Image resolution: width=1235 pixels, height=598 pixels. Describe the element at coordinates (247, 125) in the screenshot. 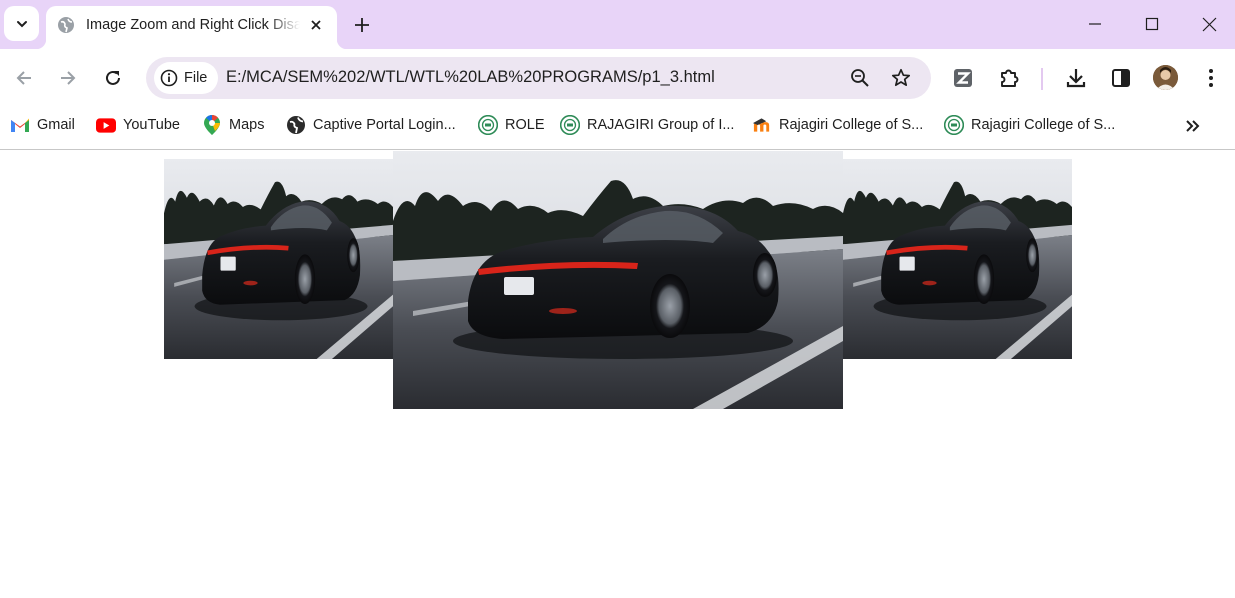

I see `bookmark-label: Maps` at that location.